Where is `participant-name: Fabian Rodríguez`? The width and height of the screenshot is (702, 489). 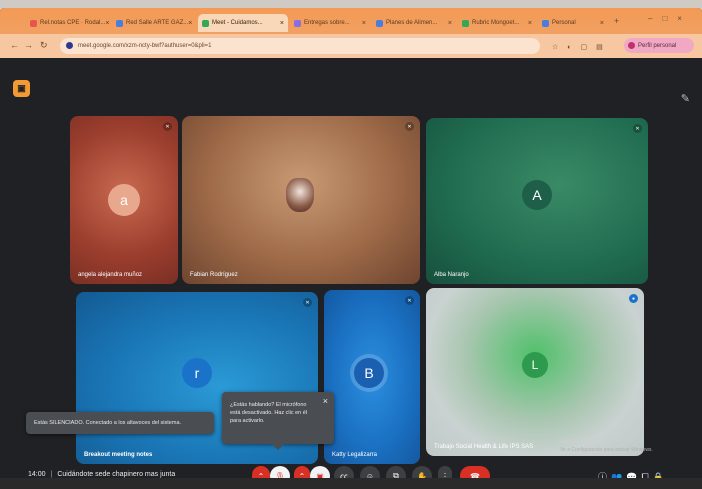 participant-name: Fabian Rodríguez is located at coordinates (214, 275).